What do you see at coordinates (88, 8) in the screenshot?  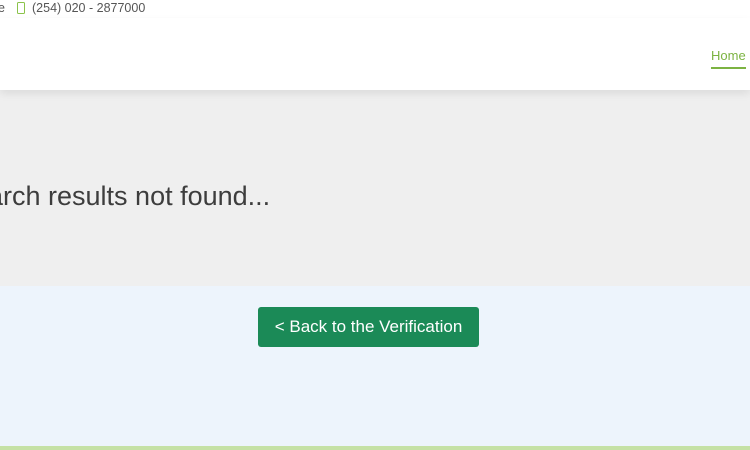 I see `phone-number: (254) 020 - 2877000` at bounding box center [88, 8].